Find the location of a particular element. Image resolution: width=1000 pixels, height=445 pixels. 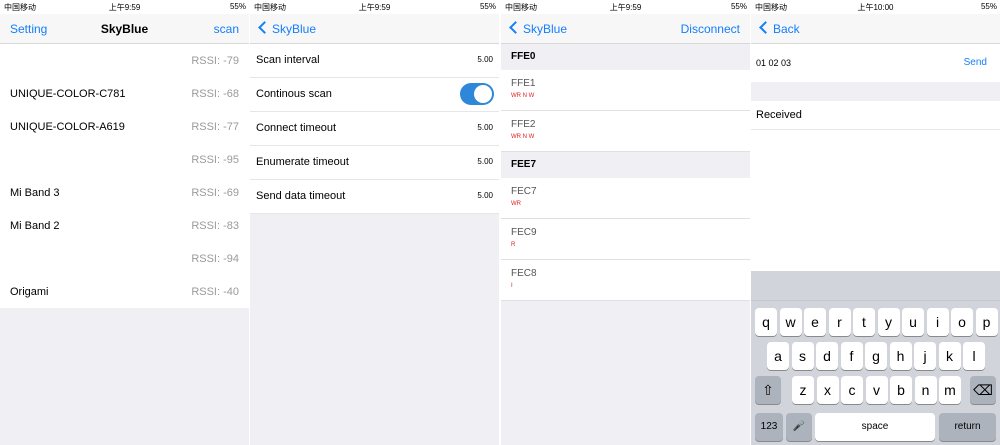

device-row: RSSI: -95 is located at coordinates (124, 159).